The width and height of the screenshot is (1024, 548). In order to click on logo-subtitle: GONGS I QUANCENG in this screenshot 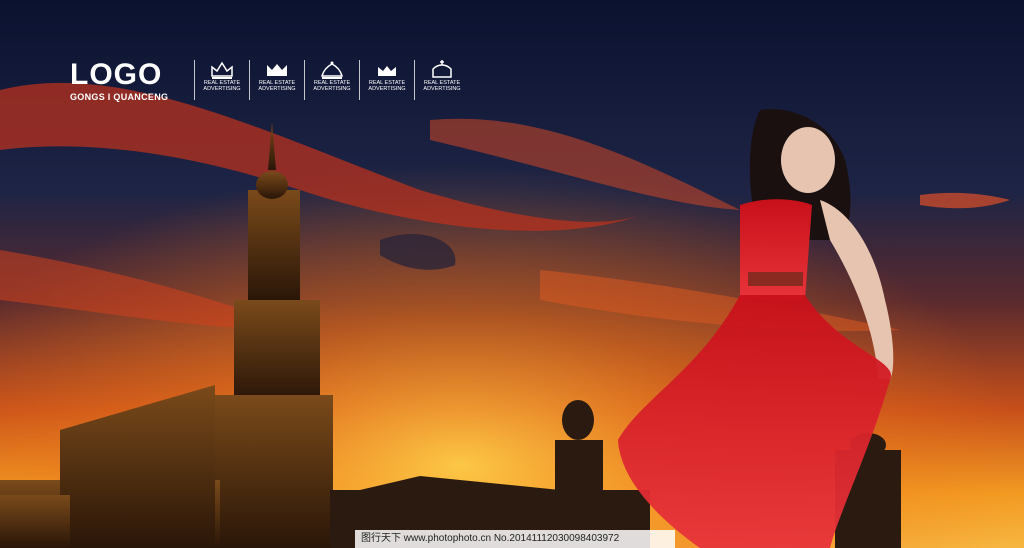, I will do `click(119, 97)`.